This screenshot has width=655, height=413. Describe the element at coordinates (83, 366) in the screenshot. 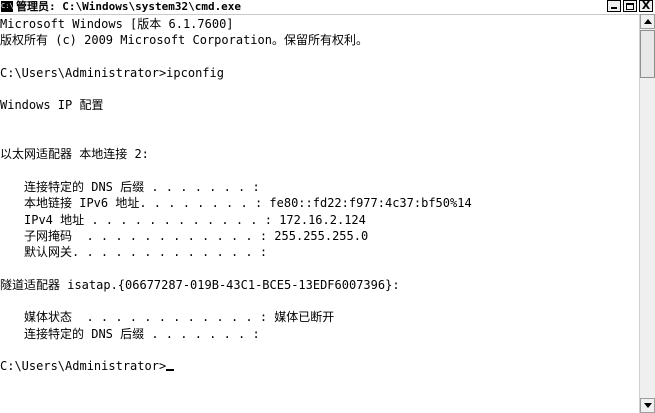

I see `console-prompt: C:\Users\Administrator>` at that location.